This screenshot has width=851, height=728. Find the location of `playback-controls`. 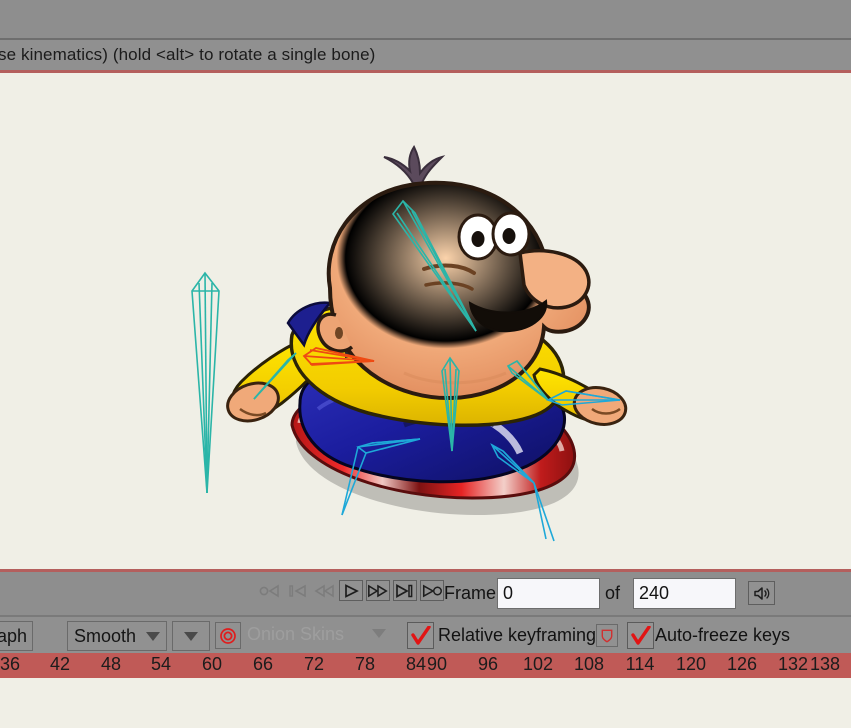

playback-controls is located at coordinates (351, 590).